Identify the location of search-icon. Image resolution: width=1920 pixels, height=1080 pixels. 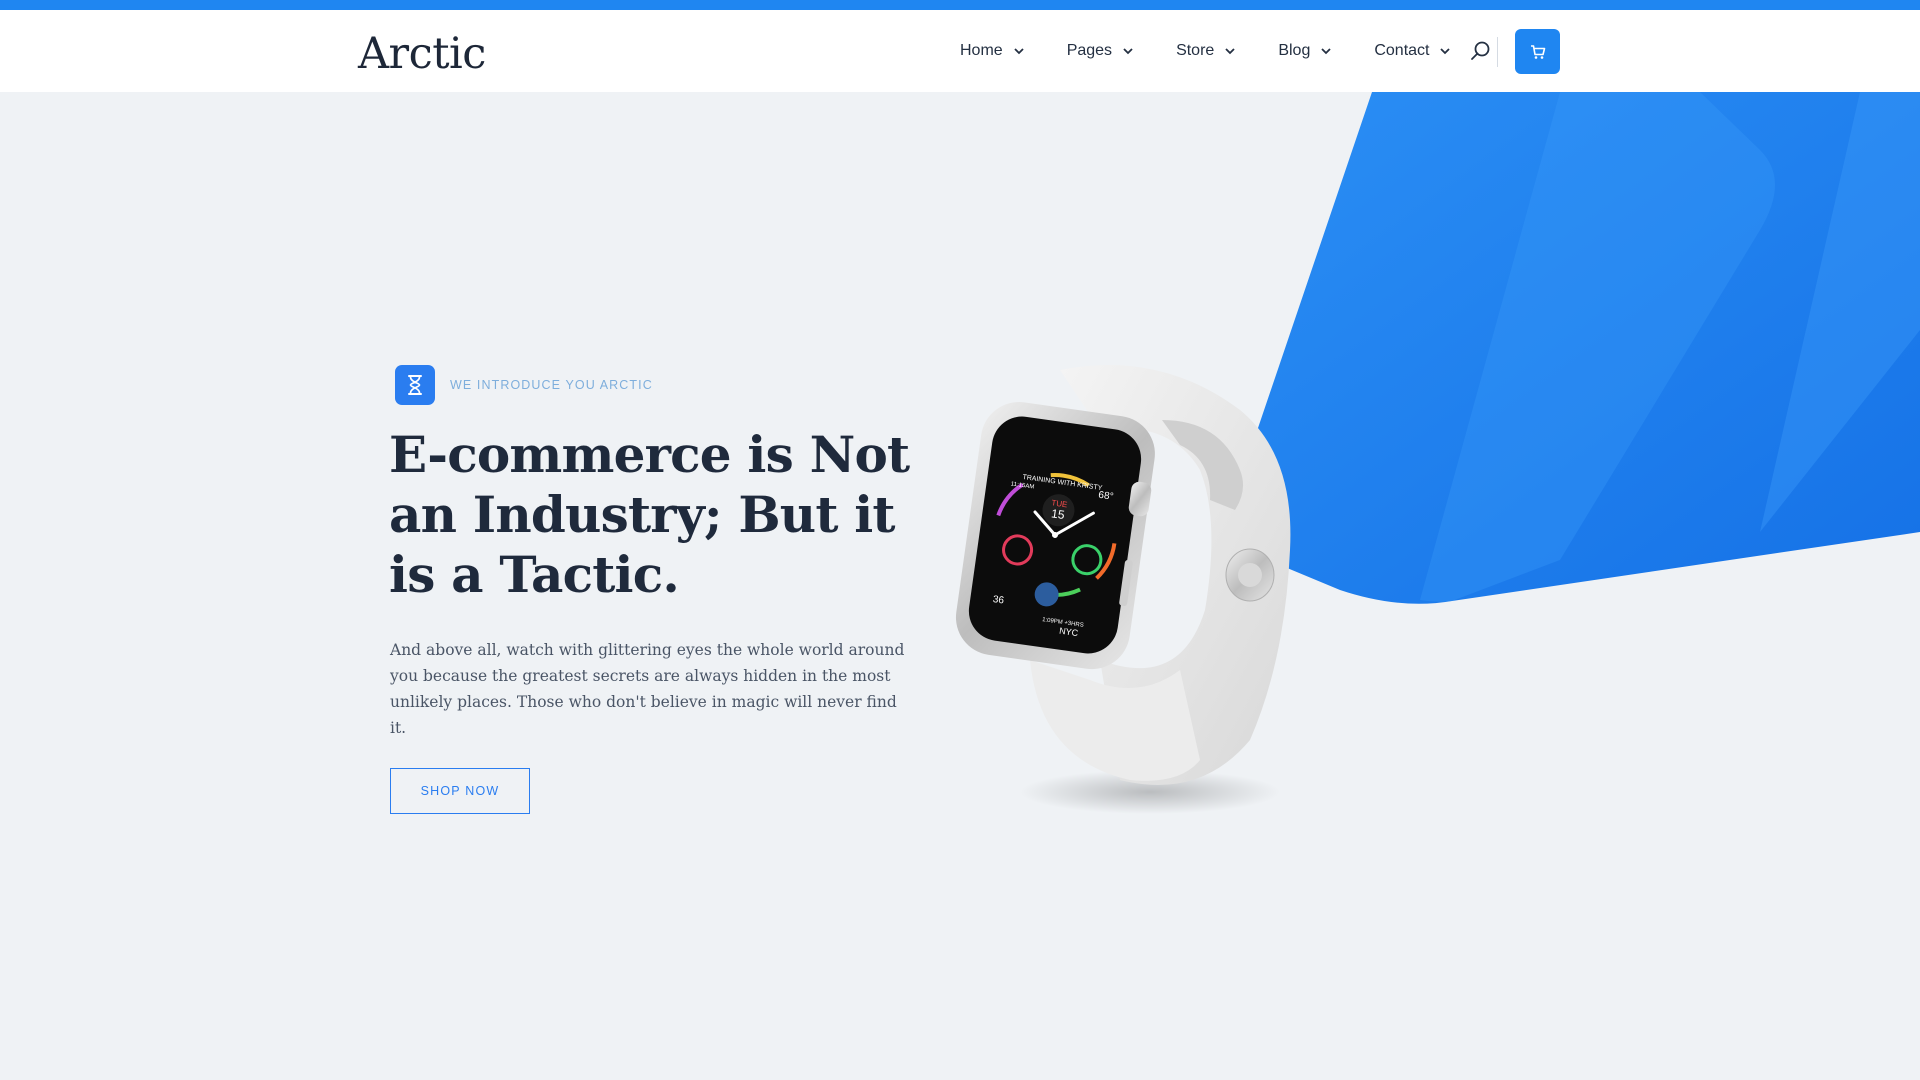
(1480, 51).